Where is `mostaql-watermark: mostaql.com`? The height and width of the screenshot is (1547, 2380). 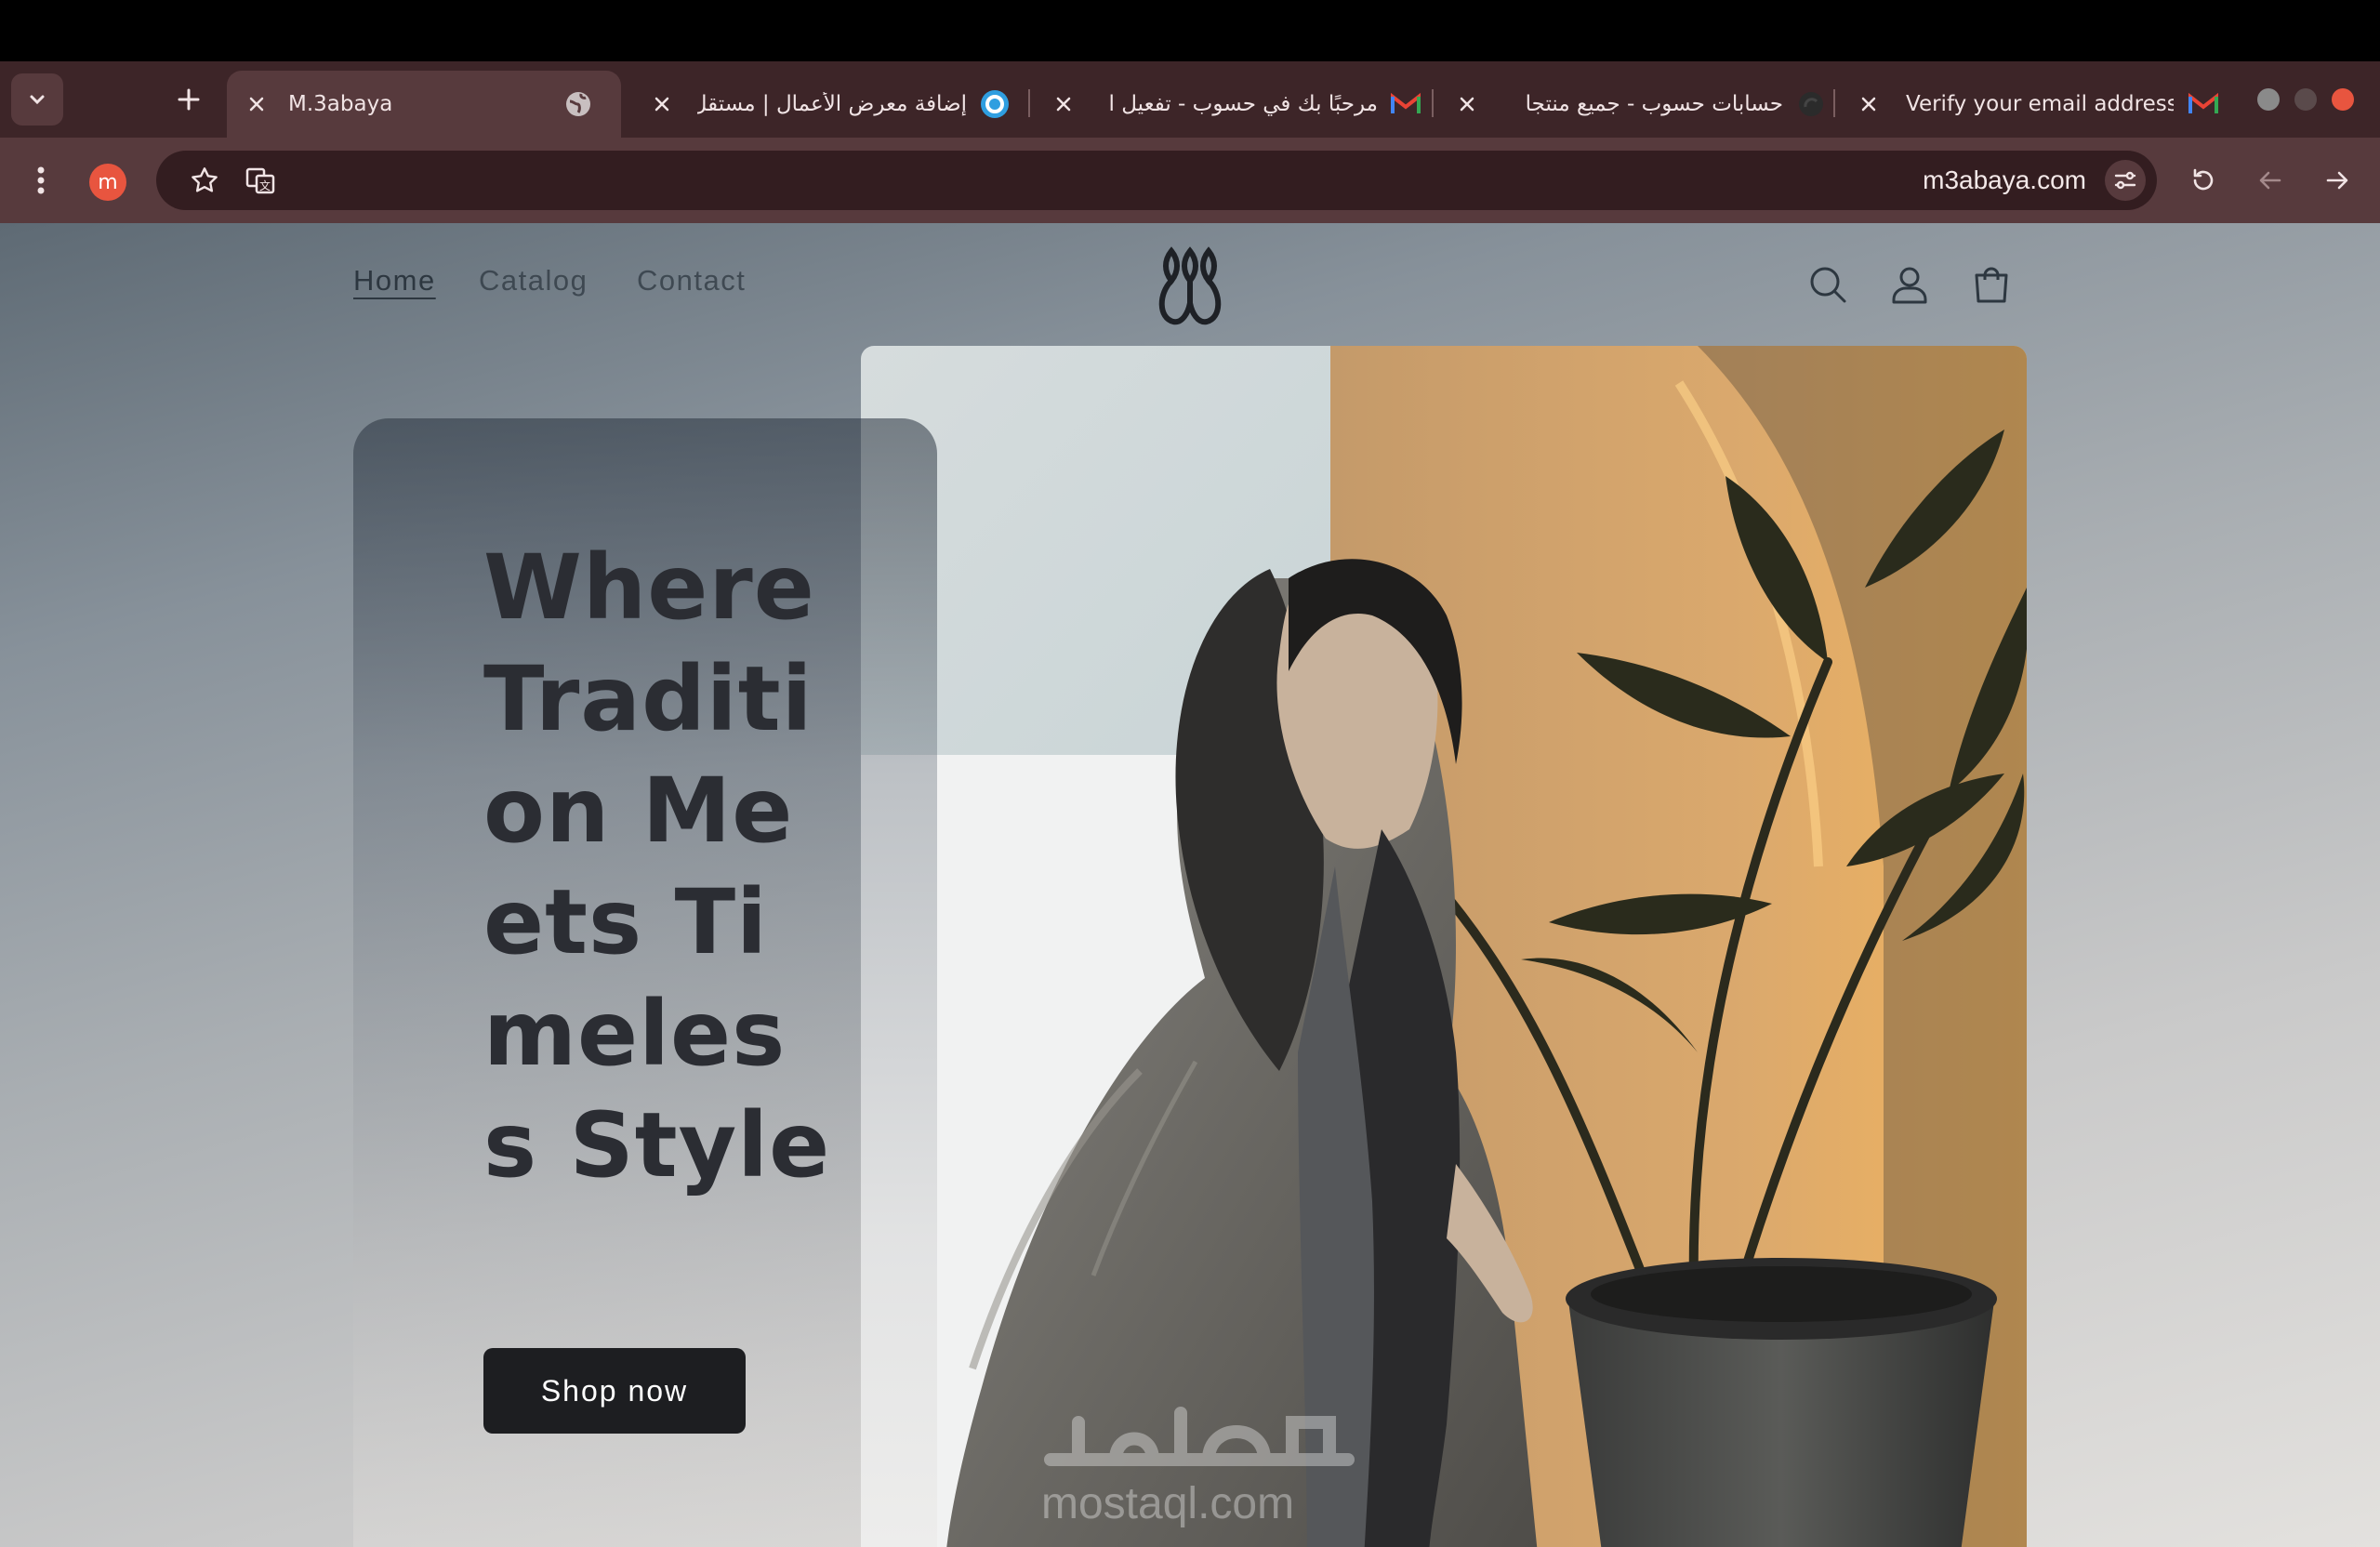 mostaql-watermark: mostaql.com is located at coordinates (1199, 1461).